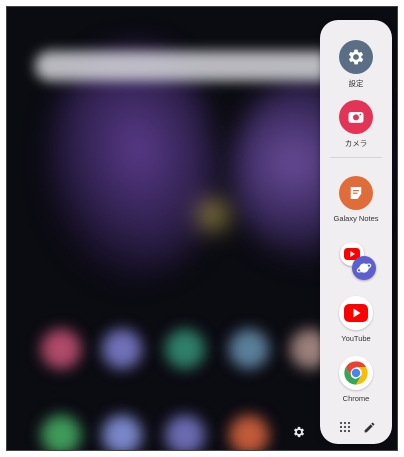 Image resolution: width=404 pixels, height=457 pixels. I want to click on gear-icon, so click(299, 433).